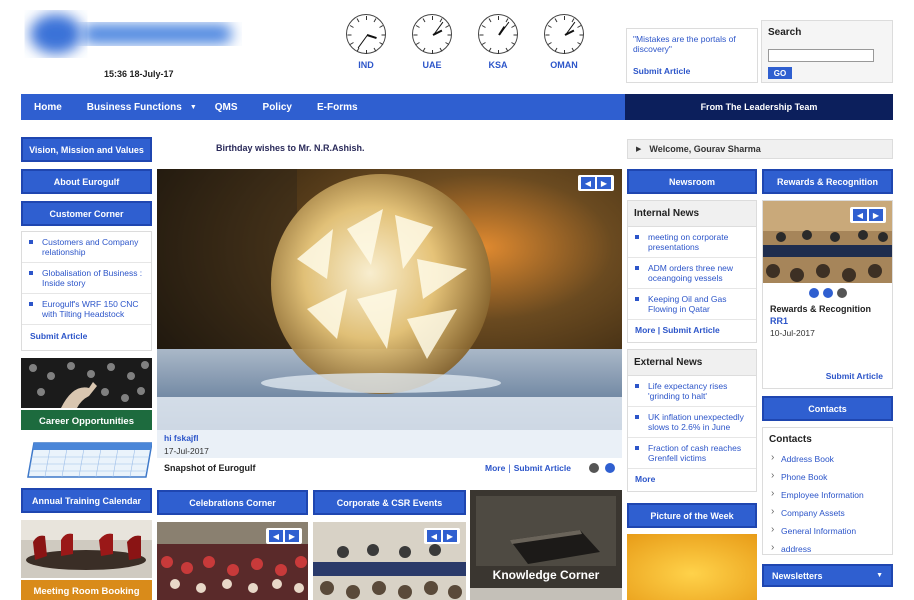 The image size is (914, 600). What do you see at coordinates (86, 181) in the screenshot?
I see `about-button: About Eurogulf` at bounding box center [86, 181].